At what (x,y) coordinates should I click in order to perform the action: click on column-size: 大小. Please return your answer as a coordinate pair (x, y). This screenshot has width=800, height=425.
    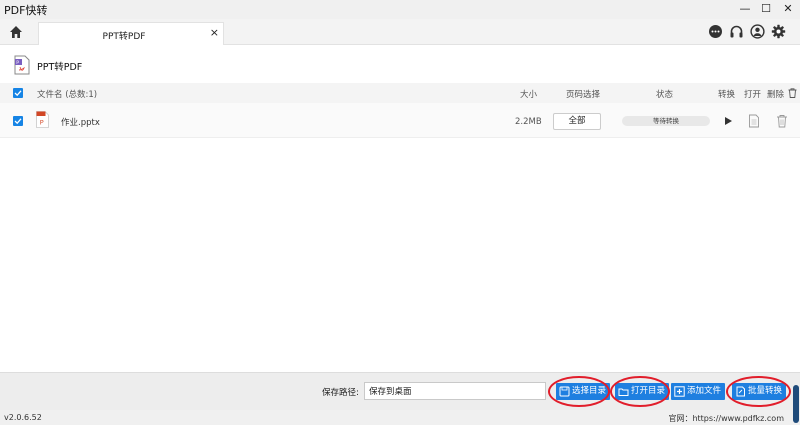
    Looking at the image, I should click on (529, 95).